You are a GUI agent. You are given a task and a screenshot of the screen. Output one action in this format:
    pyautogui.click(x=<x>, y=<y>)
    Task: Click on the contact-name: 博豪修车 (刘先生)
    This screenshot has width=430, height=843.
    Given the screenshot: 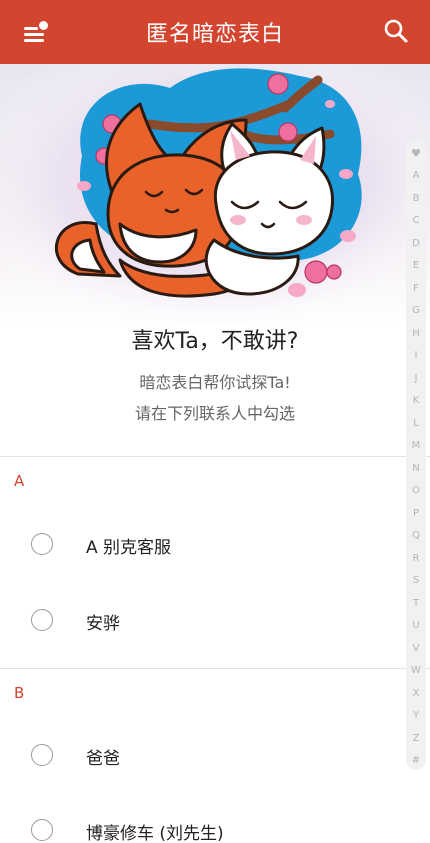 What is the action you would take?
    pyautogui.click(x=155, y=833)
    